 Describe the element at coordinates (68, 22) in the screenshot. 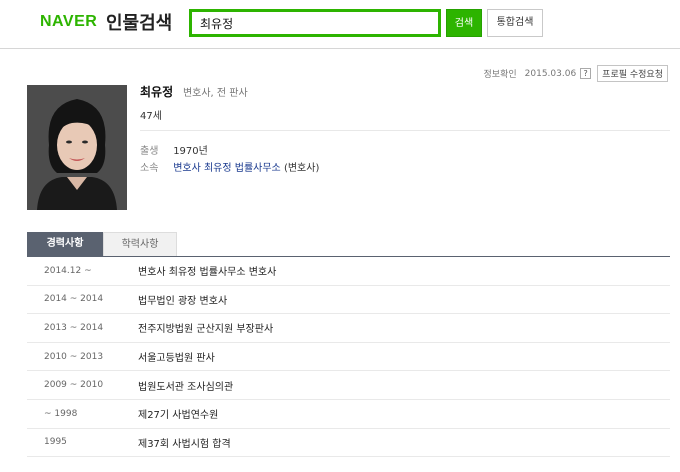

I see `naver-logo: NAVER` at that location.